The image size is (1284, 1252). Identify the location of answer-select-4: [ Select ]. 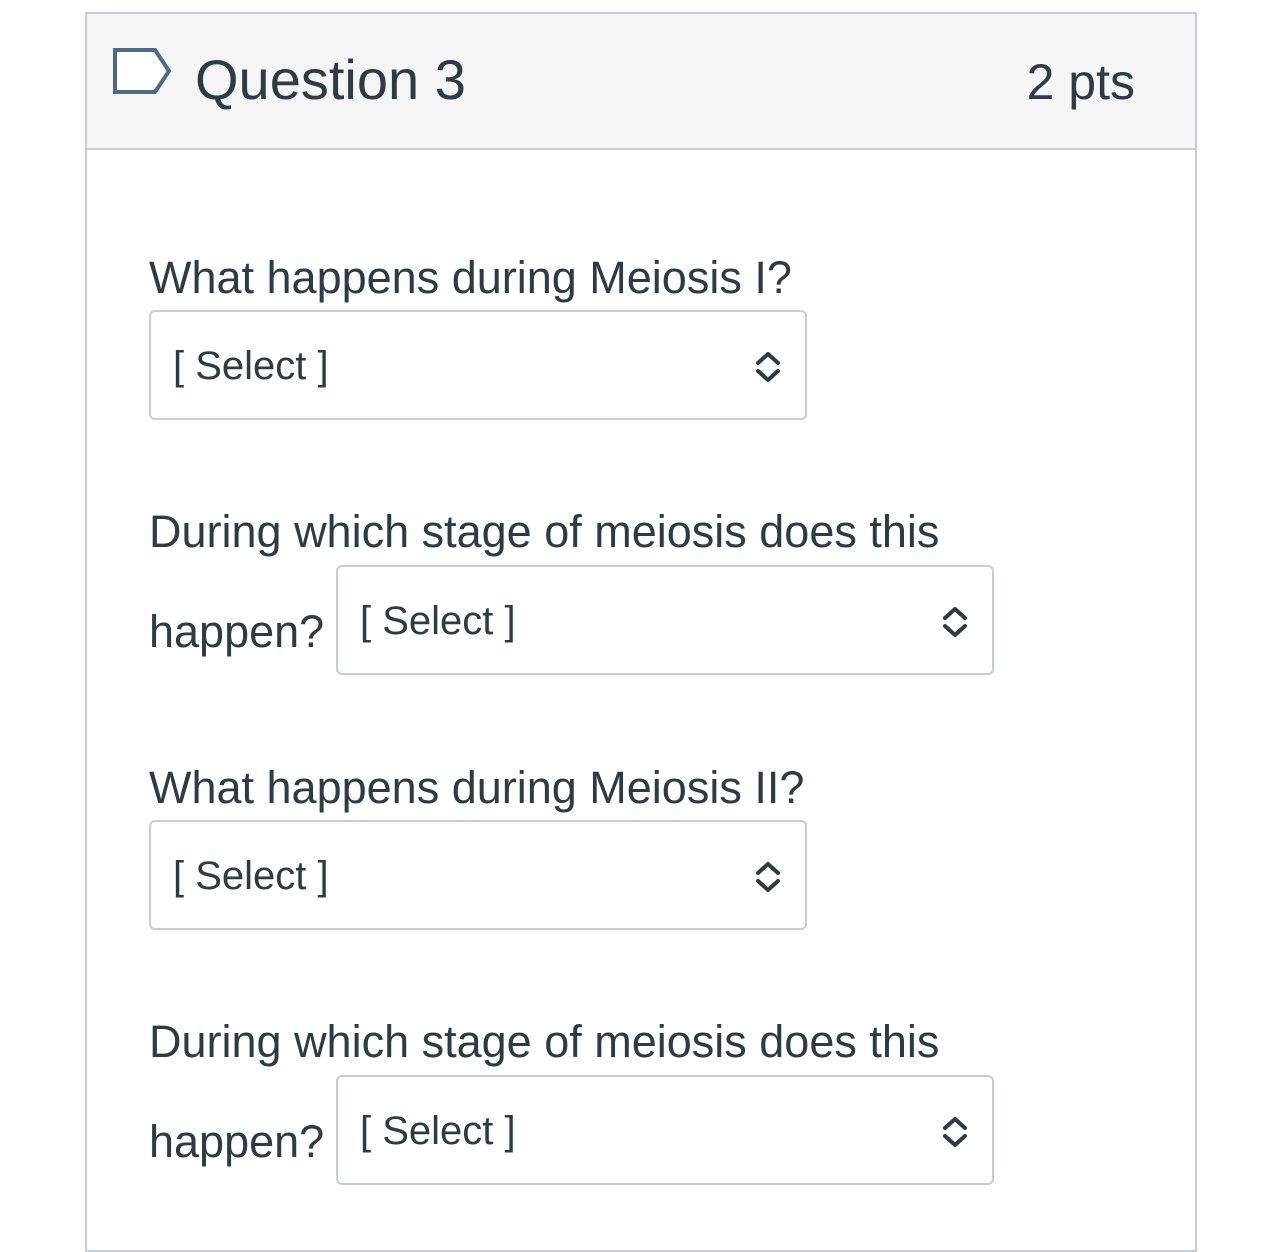
(665, 1130).